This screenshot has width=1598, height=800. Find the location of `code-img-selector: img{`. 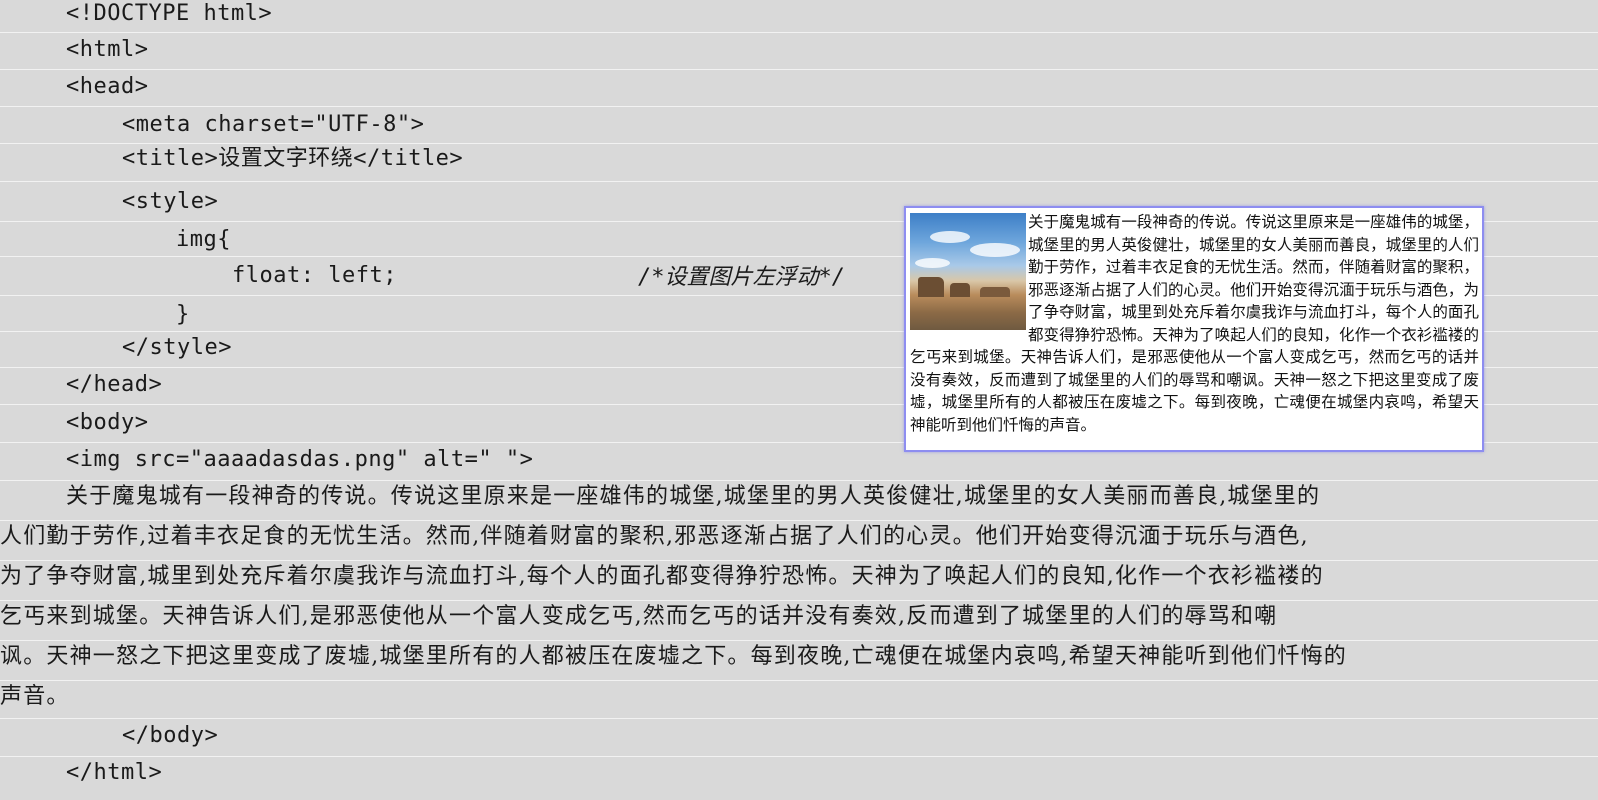

code-img-selector: img{ is located at coordinates (203, 239).